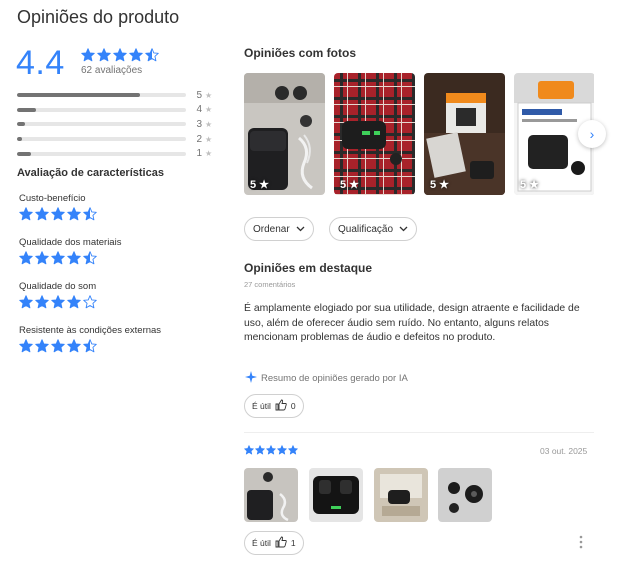  What do you see at coordinates (199, 139) in the screenshot?
I see `distribution-star-count: 2` at bounding box center [199, 139].